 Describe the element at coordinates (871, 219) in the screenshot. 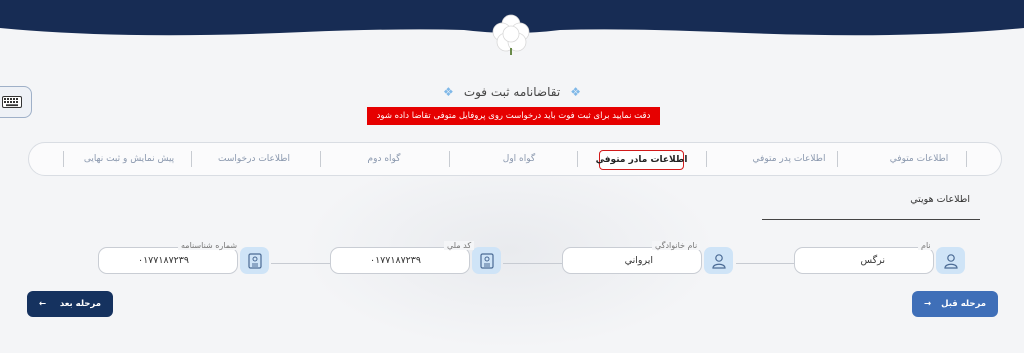

I see `section-underline` at that location.